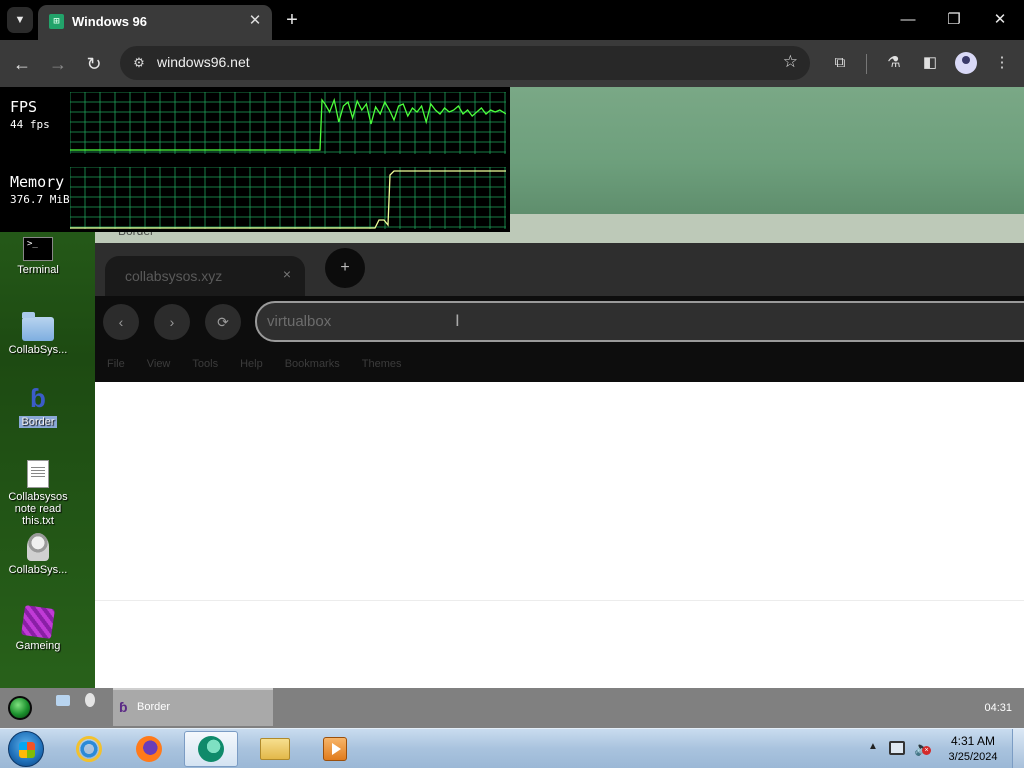  Describe the element at coordinates (40, 199) in the screenshot. I see `memory-value: 376.7 MiB` at that location.